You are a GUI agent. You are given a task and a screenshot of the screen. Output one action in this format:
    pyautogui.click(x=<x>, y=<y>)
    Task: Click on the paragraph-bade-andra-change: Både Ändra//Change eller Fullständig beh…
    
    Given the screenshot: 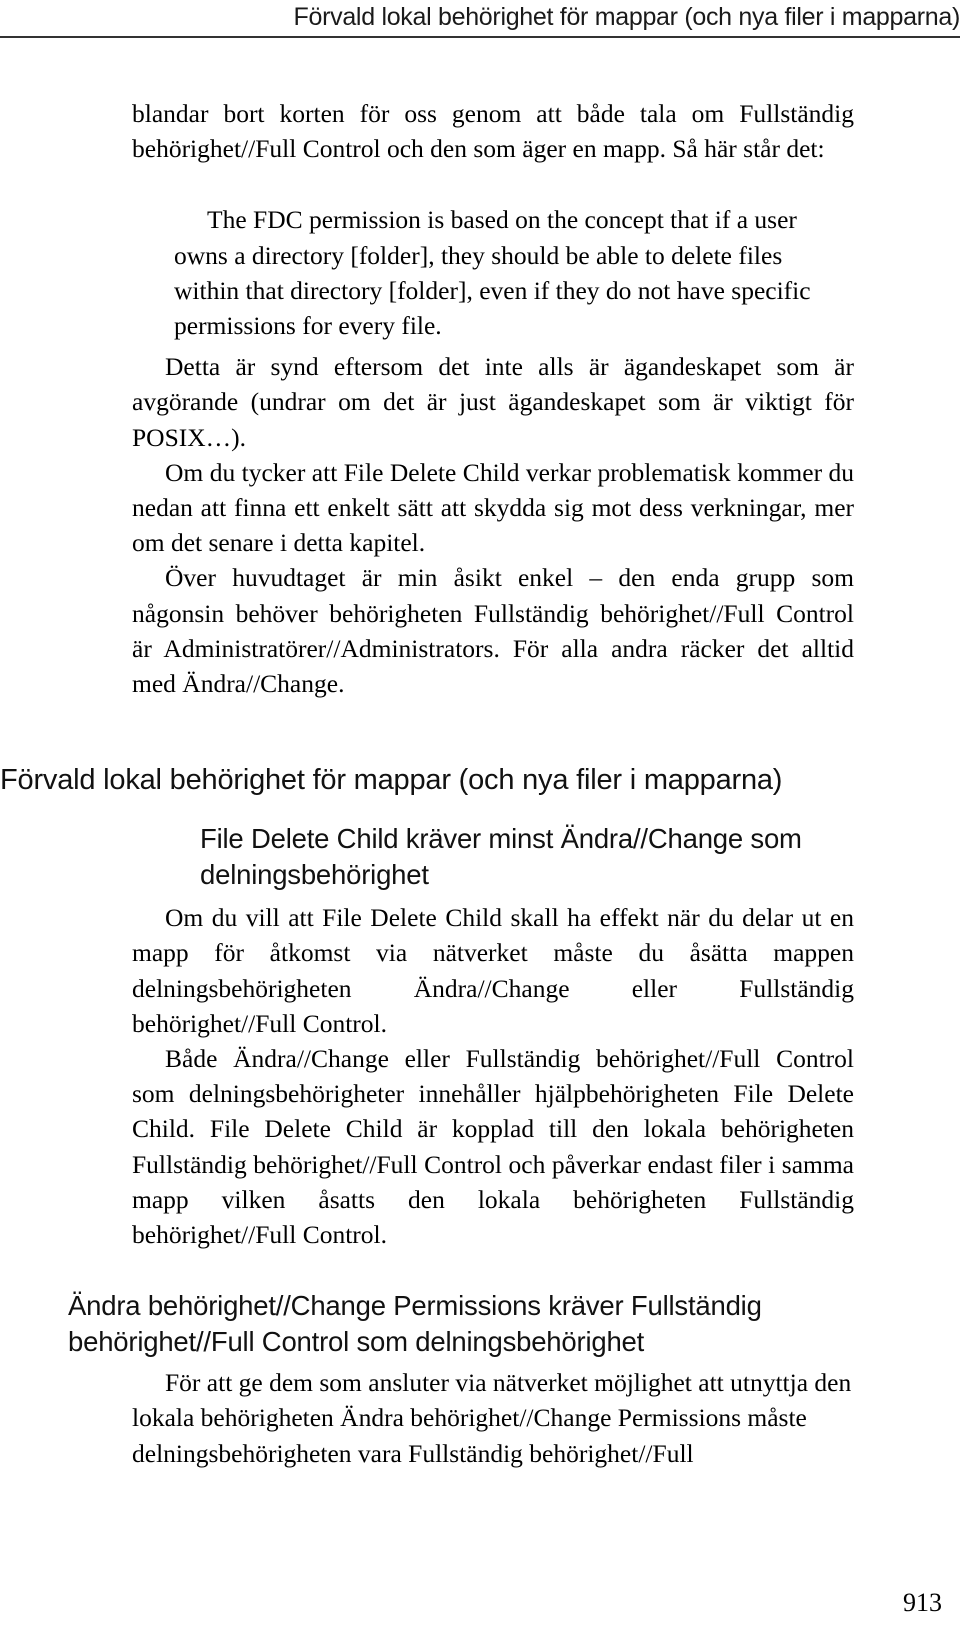 What is the action you would take?
    pyautogui.click(x=493, y=1147)
    